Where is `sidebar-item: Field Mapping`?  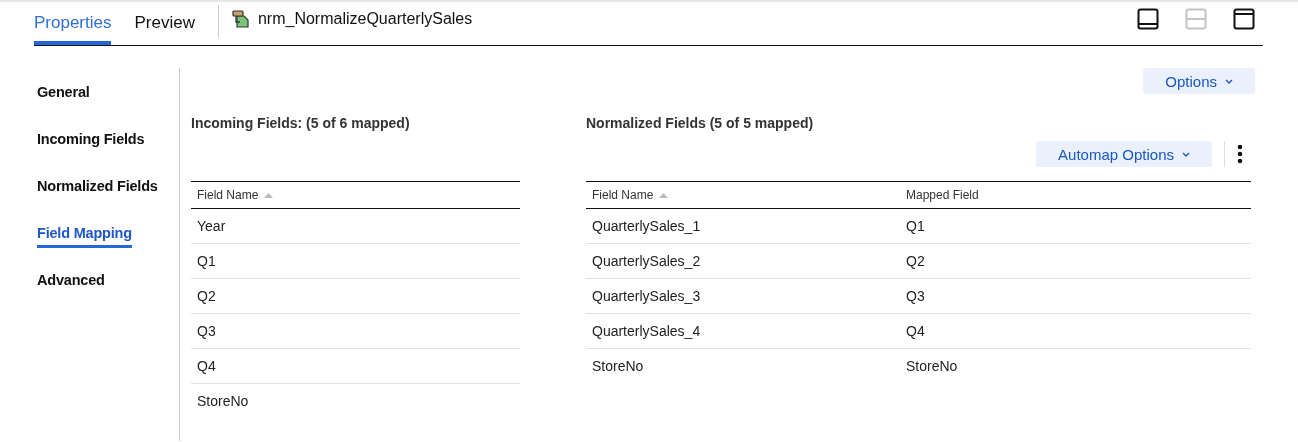 sidebar-item: Field Mapping is located at coordinates (84, 236).